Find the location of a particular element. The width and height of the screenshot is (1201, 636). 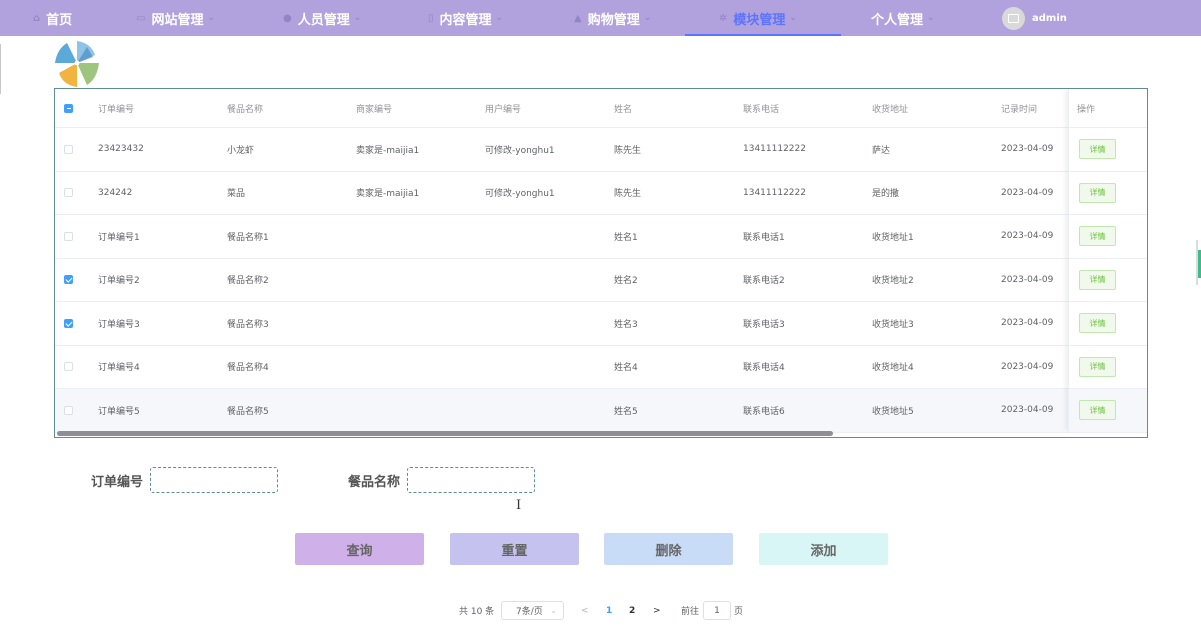

prev-page-button: < is located at coordinates (585, 610).